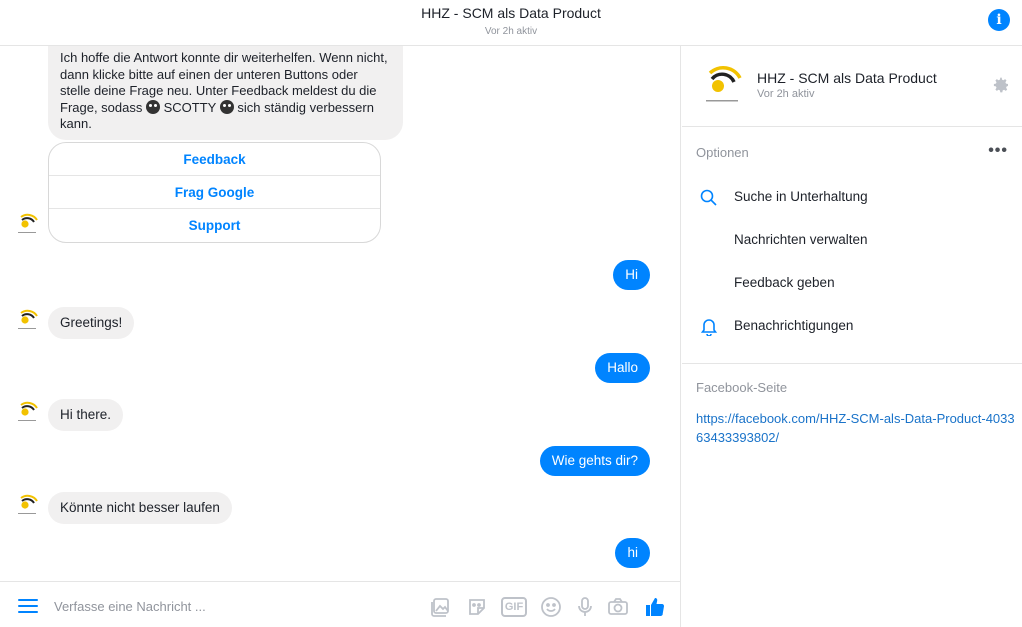 This screenshot has height=627, width=1022. Describe the element at coordinates (801, 239) in the screenshot. I see `manage-messages-option: Nachrichten verwalten` at that location.